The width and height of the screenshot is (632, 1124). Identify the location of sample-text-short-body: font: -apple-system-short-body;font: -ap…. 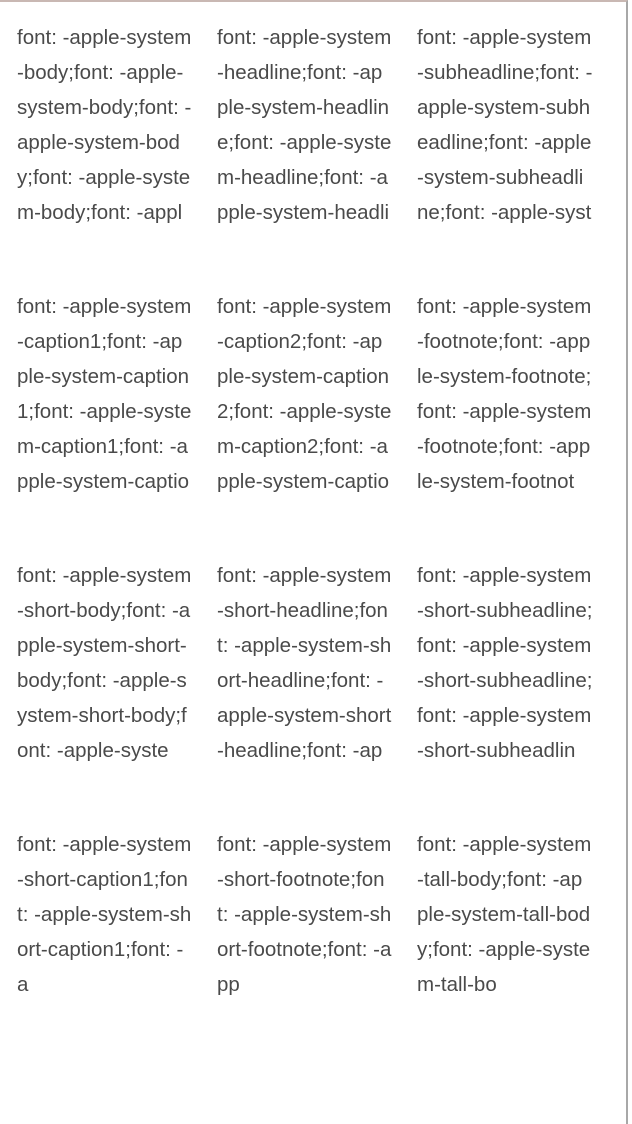
(104, 663).